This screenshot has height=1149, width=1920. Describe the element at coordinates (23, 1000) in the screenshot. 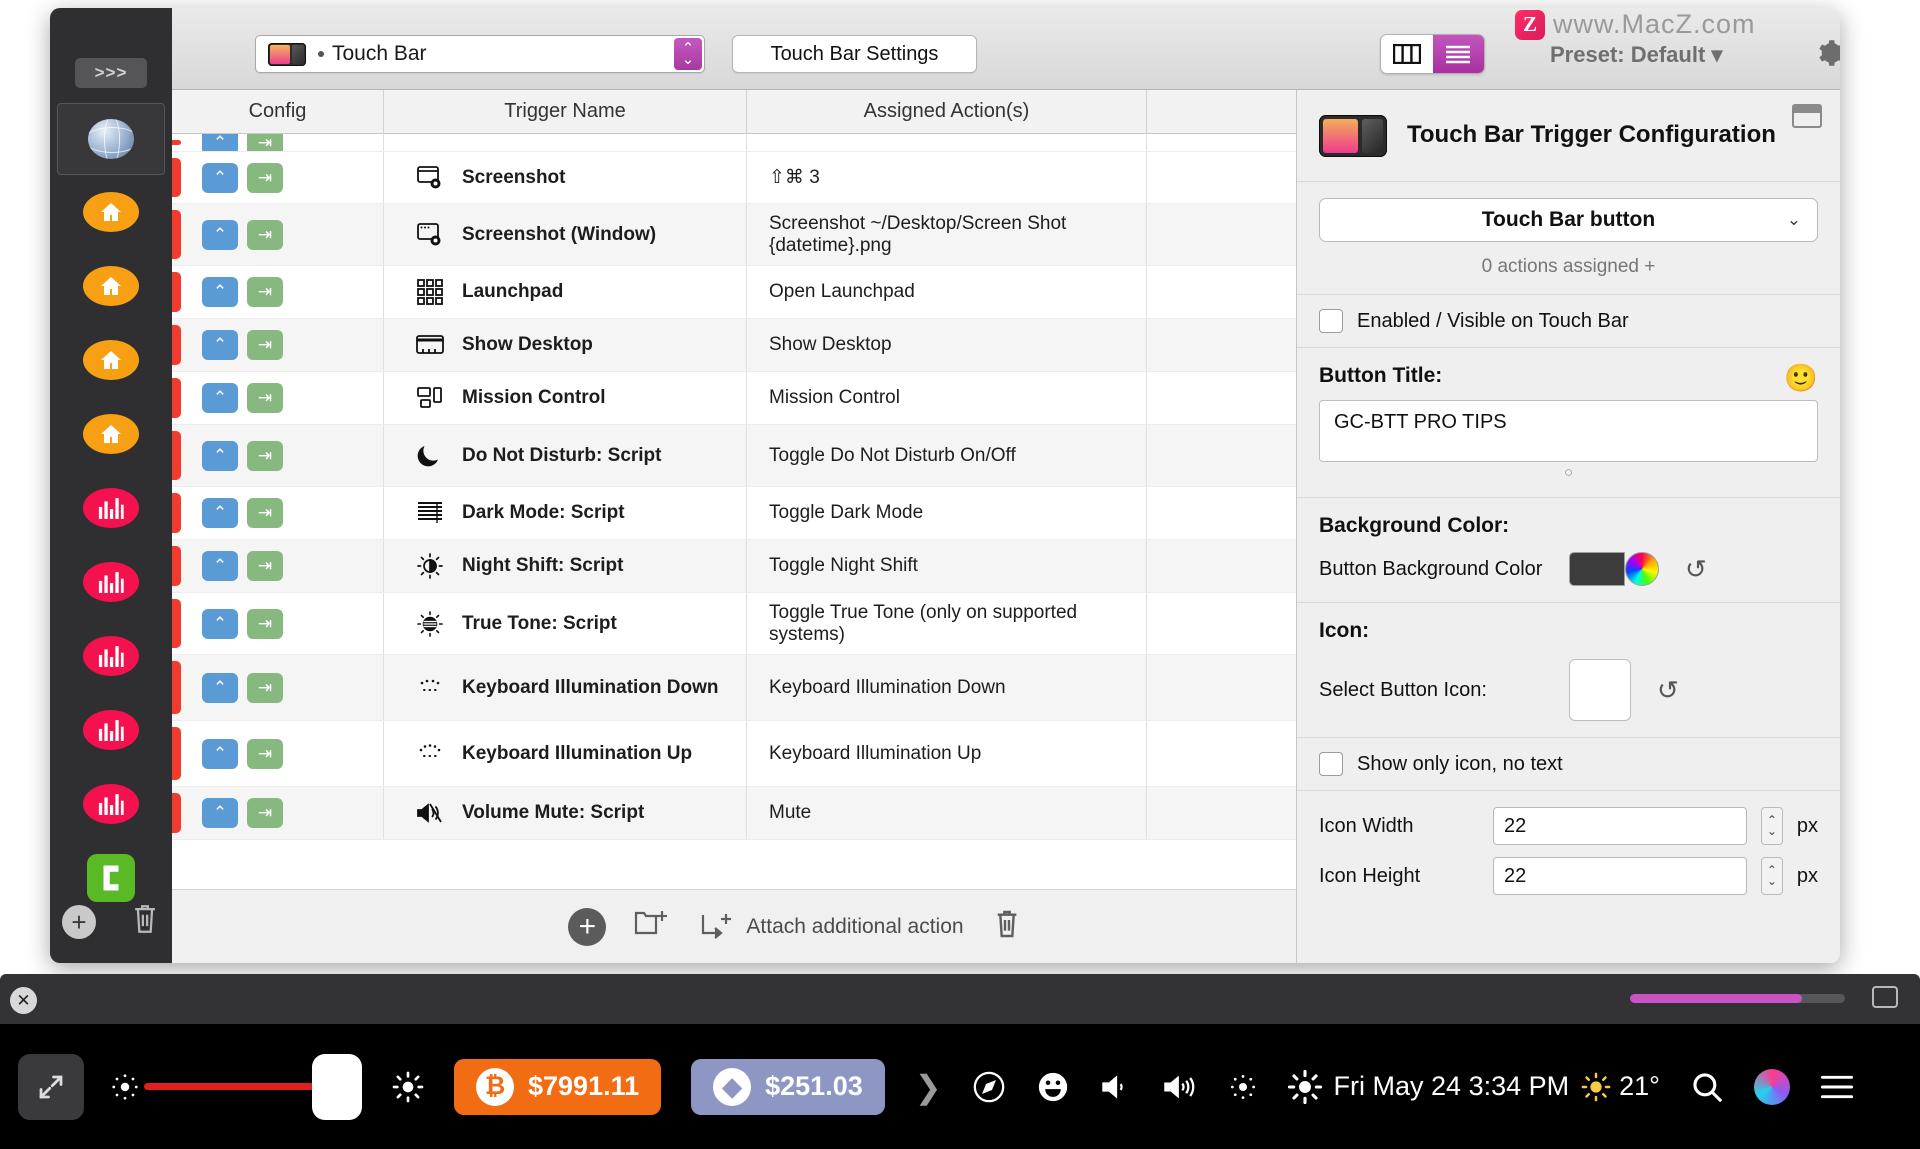

I see `close-icon: ✕` at that location.